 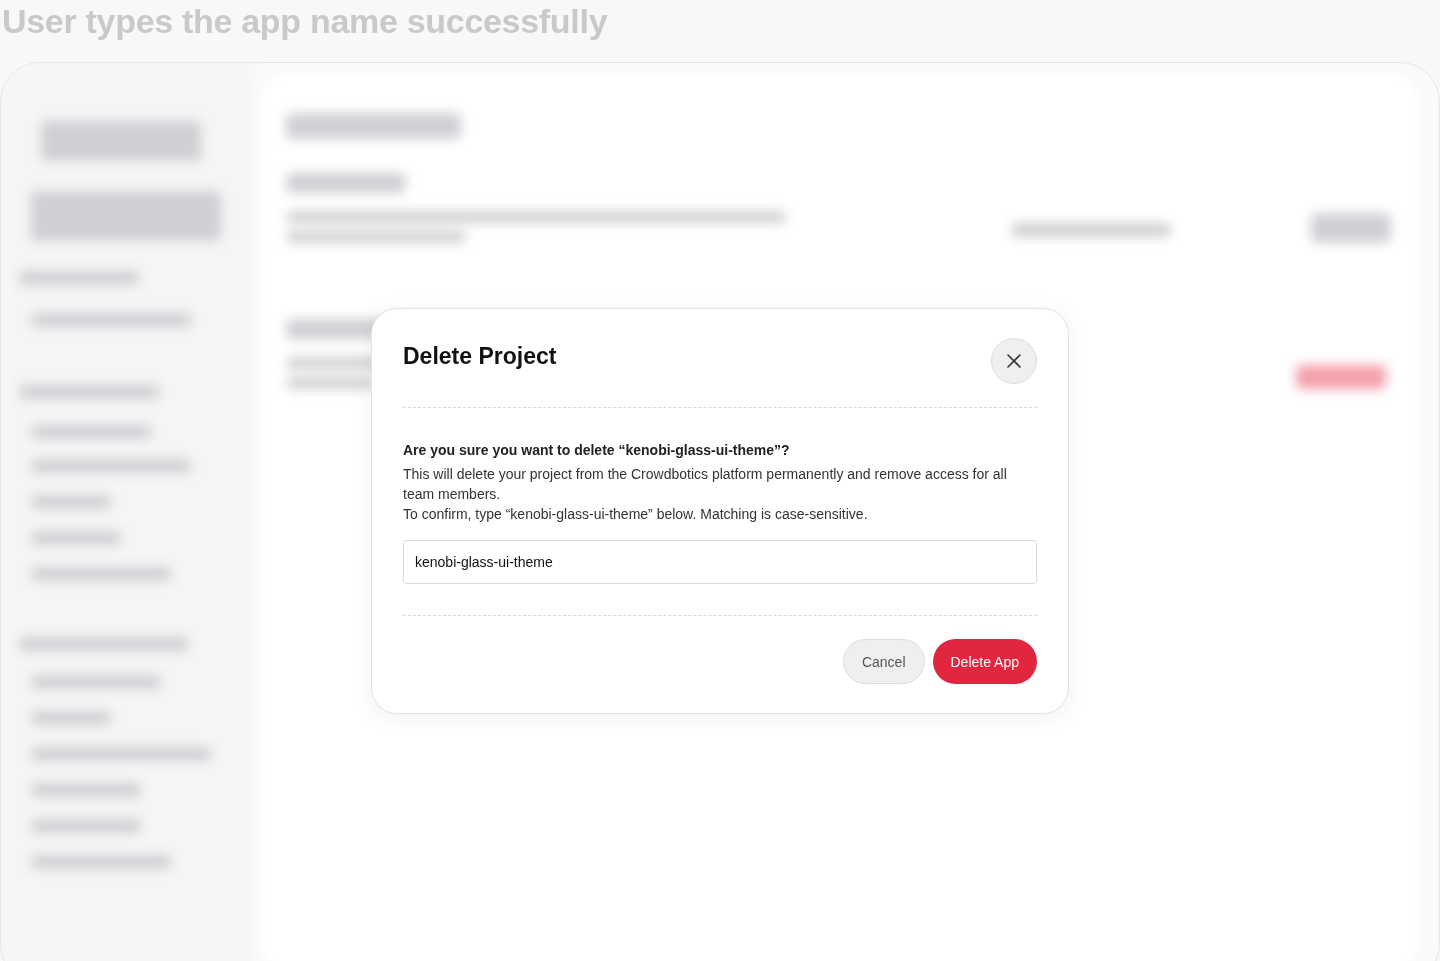 What do you see at coordinates (705, 484) in the screenshot?
I see `description-text: This will delete your project from the Crowdbotics platform permanently and remove access for all team members.` at bounding box center [705, 484].